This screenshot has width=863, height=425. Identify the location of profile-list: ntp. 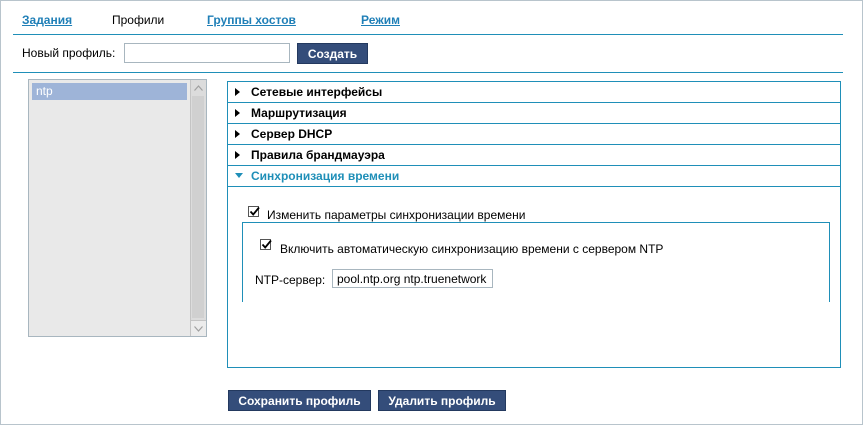
(117, 208).